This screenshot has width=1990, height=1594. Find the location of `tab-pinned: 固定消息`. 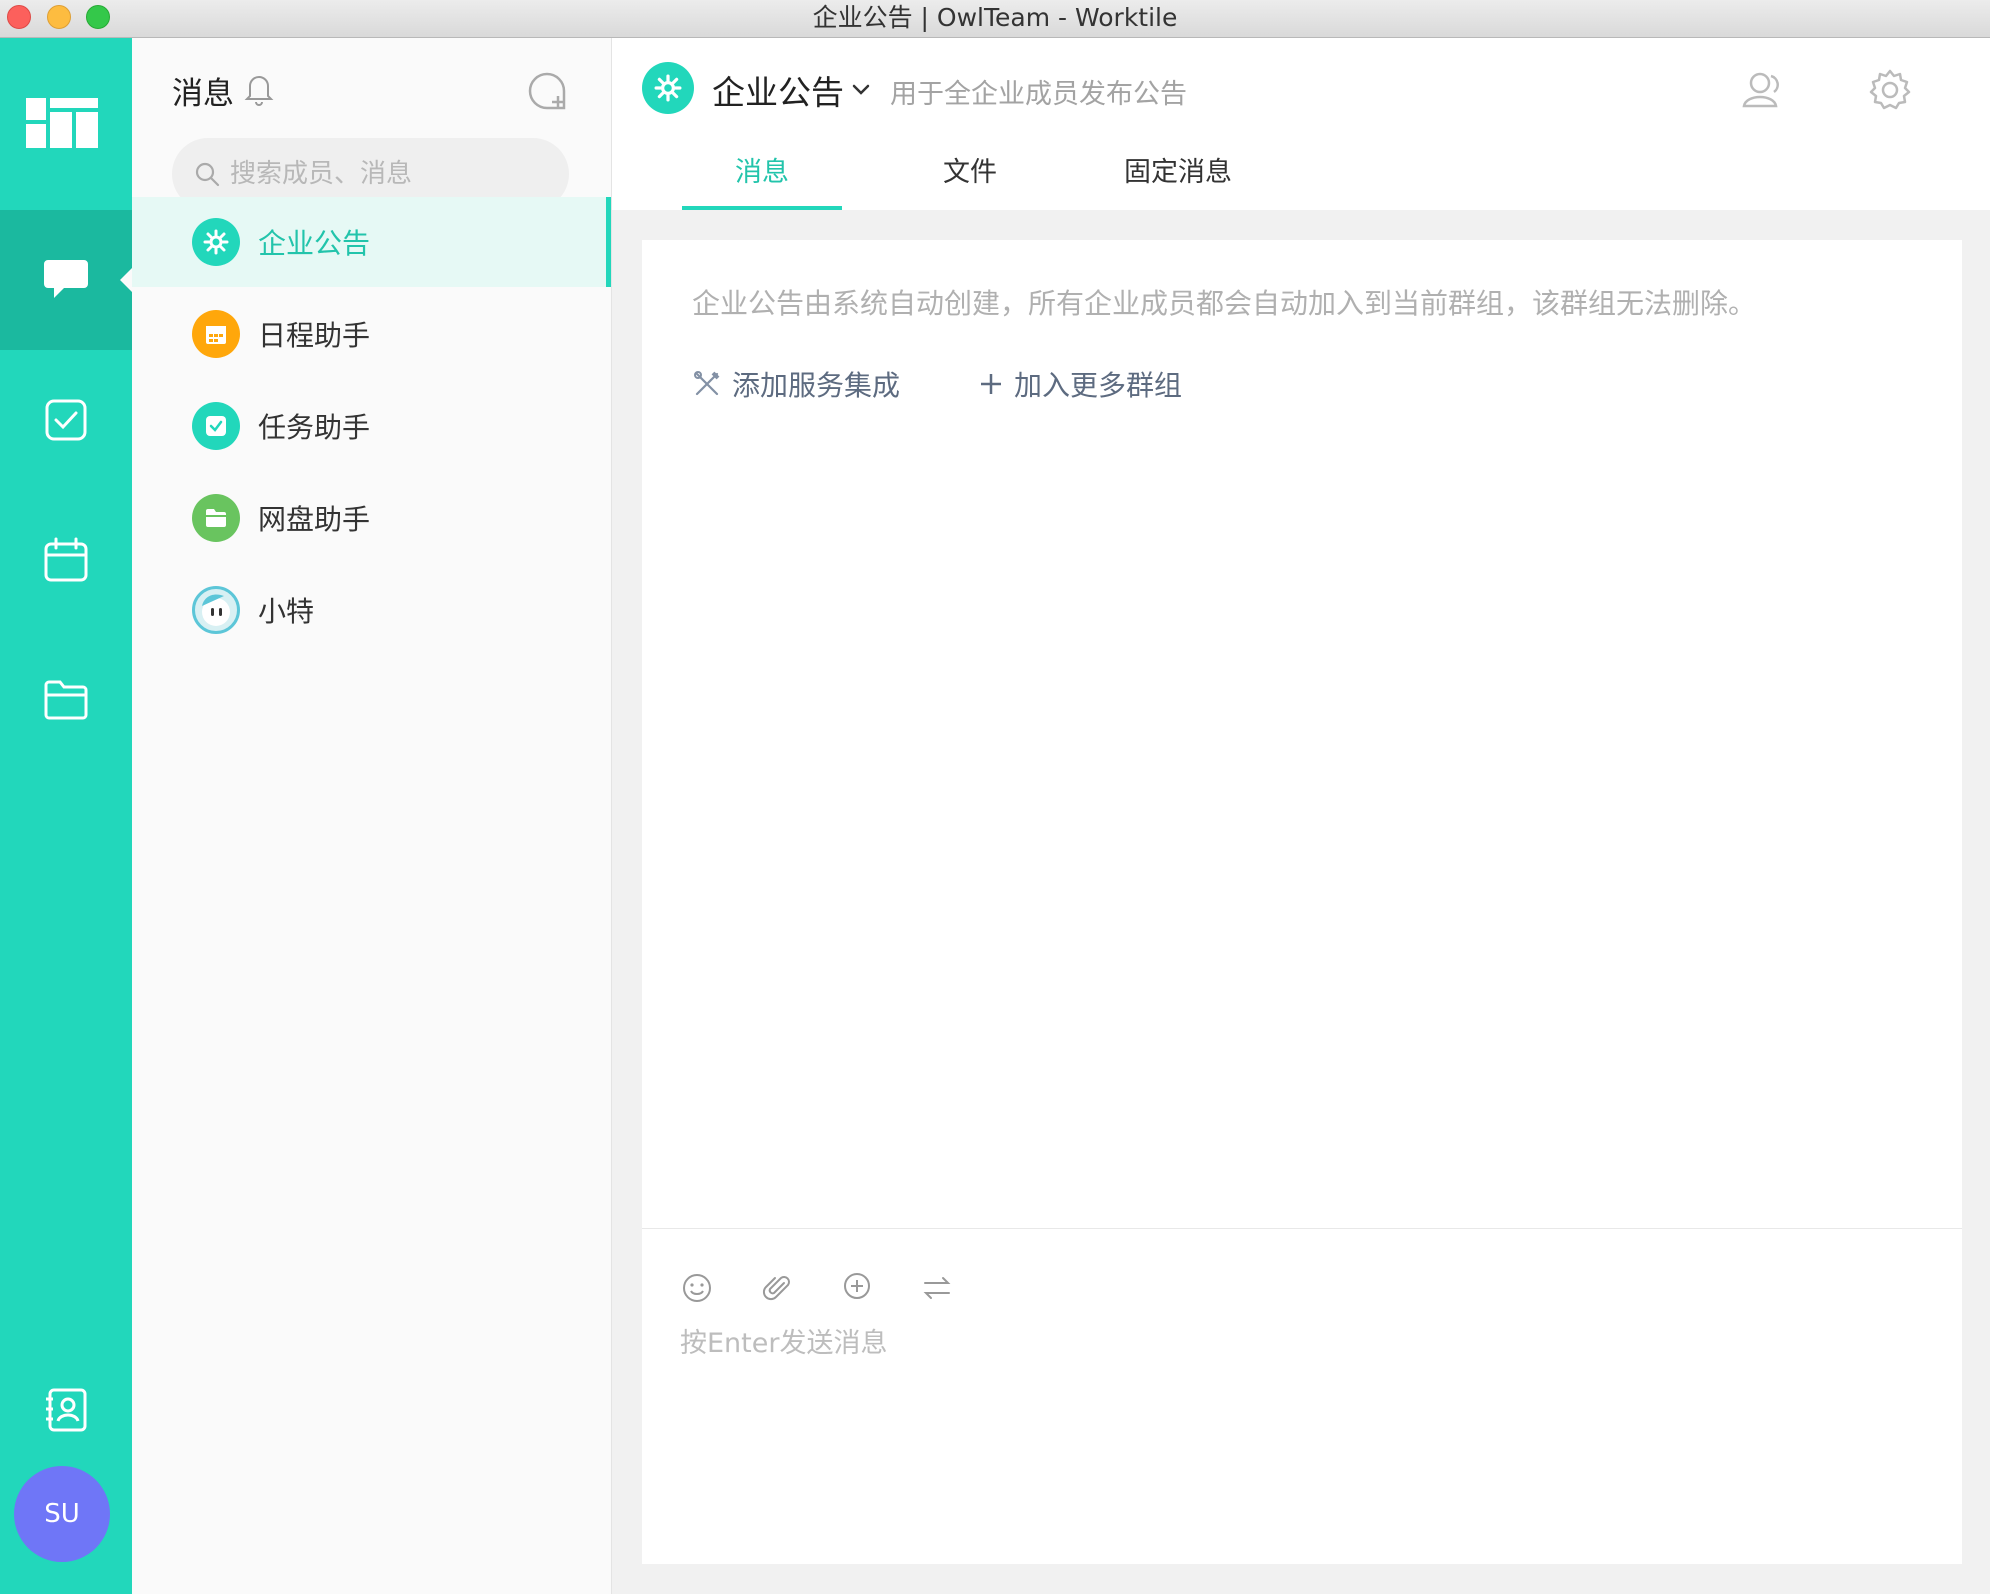

tab-pinned: 固定消息 is located at coordinates (1178, 180).